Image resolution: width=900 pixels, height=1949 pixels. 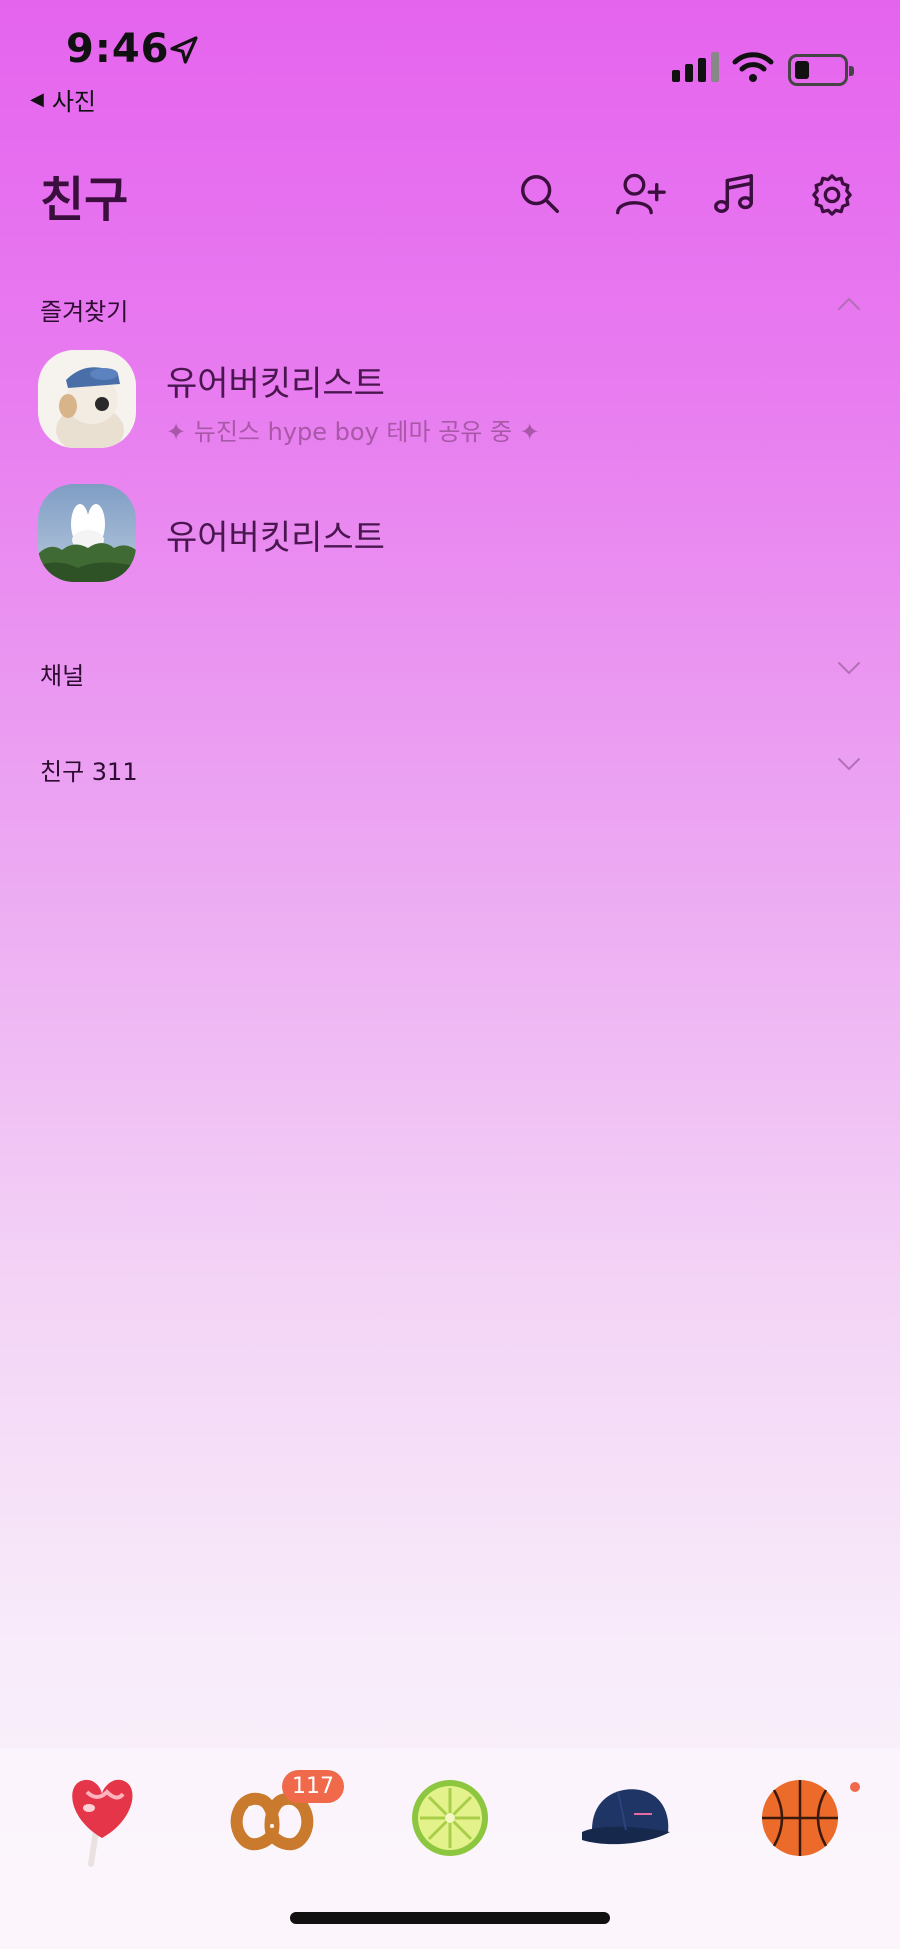 What do you see at coordinates (450, 671) in the screenshot?
I see `channel-section-header: 채널` at bounding box center [450, 671].